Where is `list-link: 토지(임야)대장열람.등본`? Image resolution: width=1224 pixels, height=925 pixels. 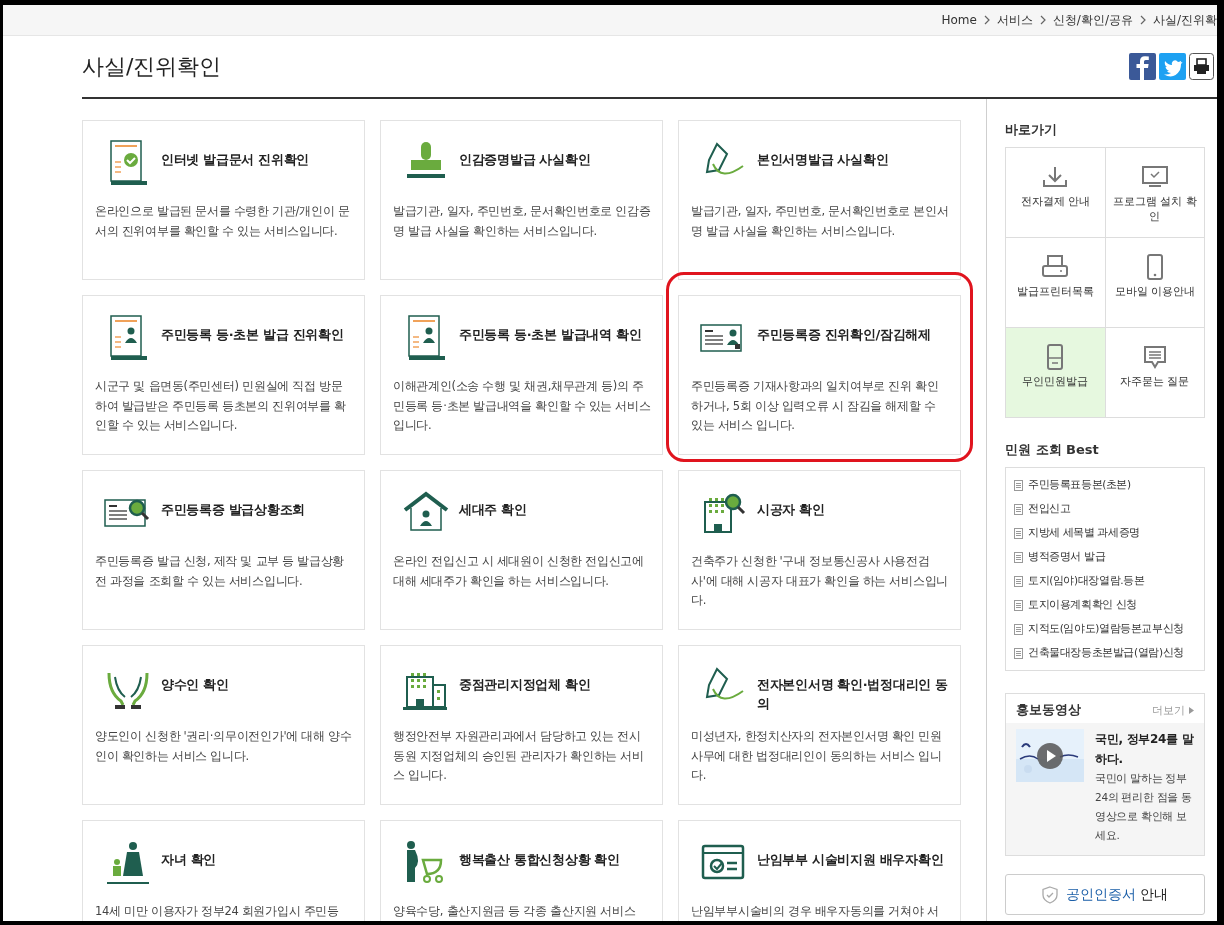 list-link: 토지(임야)대장열람.등본 is located at coordinates (1086, 581).